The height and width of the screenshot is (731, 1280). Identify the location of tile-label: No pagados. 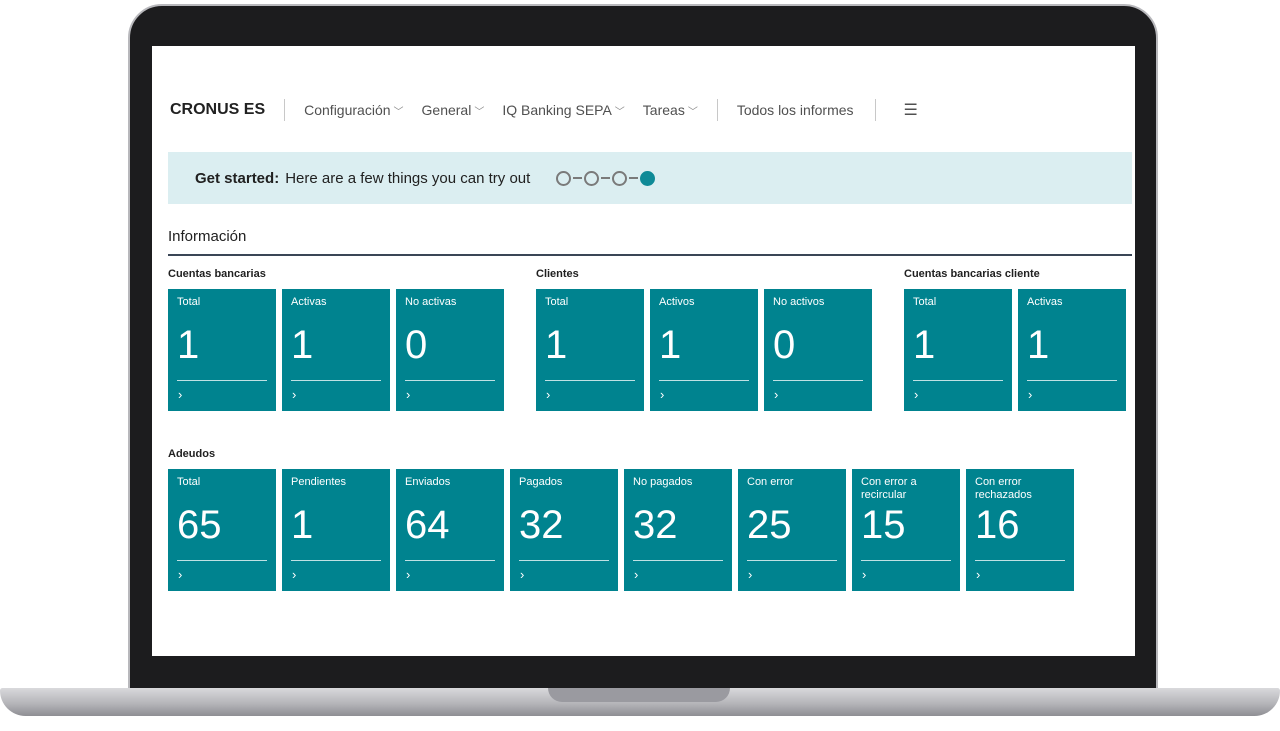
(663, 482).